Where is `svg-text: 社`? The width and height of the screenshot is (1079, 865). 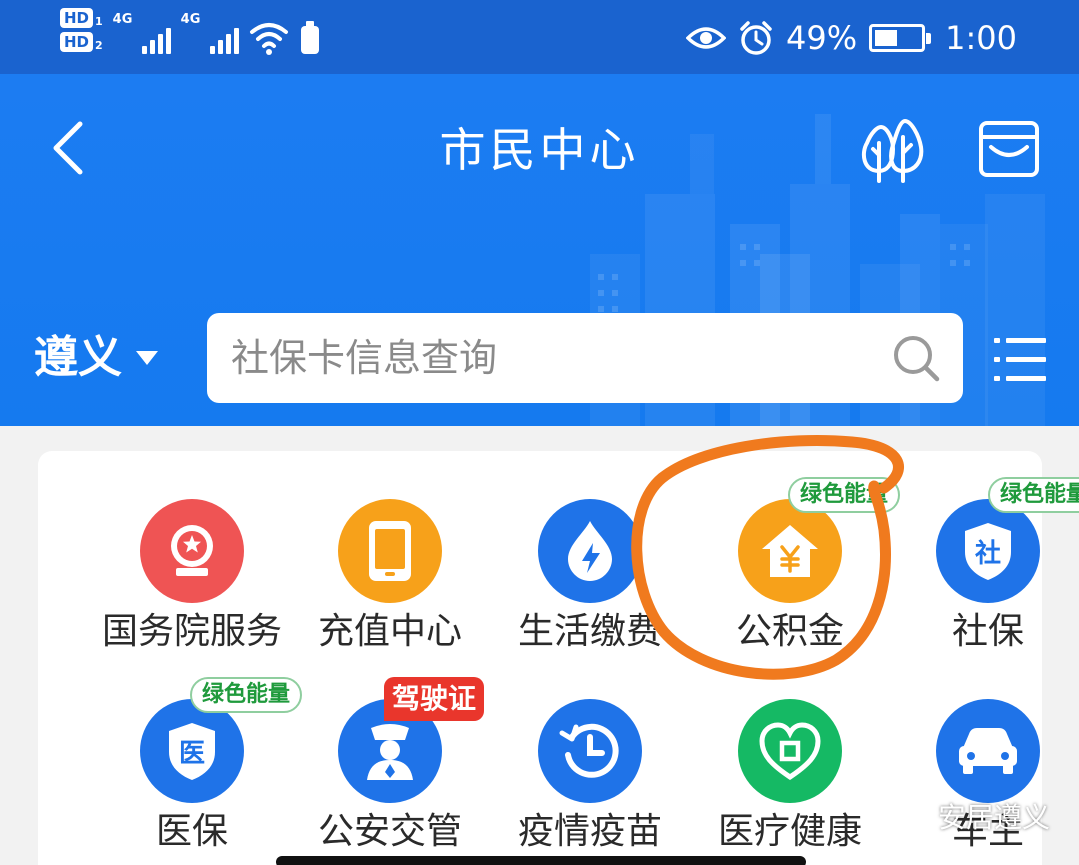 svg-text: 社 is located at coordinates (988, 553).